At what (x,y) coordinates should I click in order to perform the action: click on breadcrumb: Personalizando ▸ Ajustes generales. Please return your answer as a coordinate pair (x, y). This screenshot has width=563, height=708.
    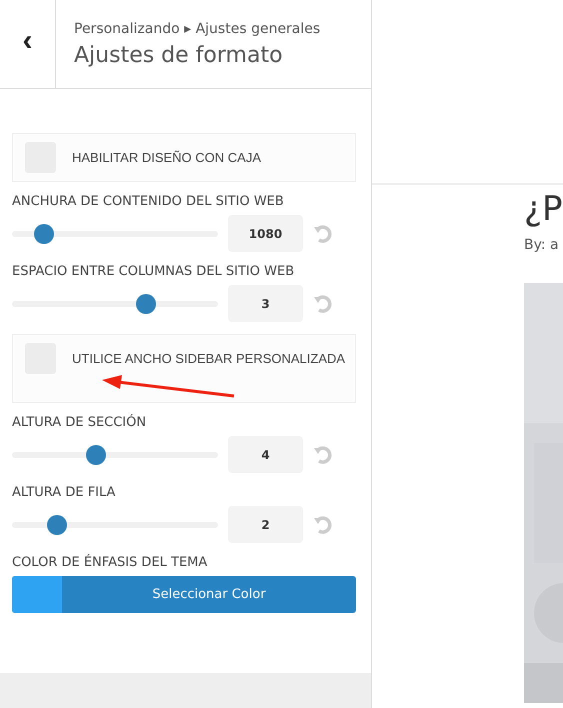
    Looking at the image, I should click on (197, 28).